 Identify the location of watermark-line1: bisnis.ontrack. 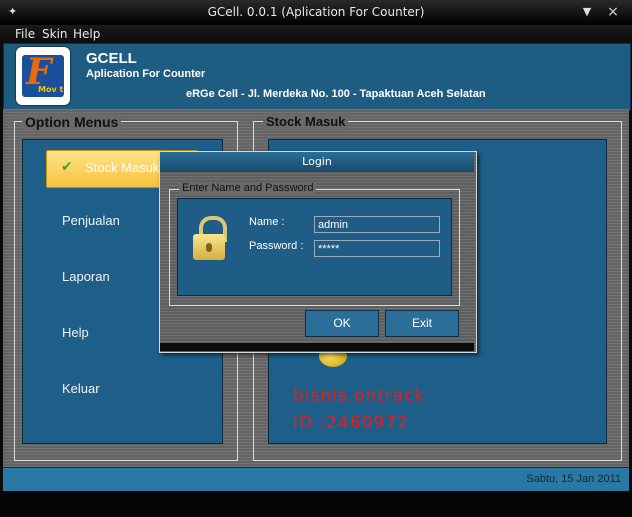
(359, 396).